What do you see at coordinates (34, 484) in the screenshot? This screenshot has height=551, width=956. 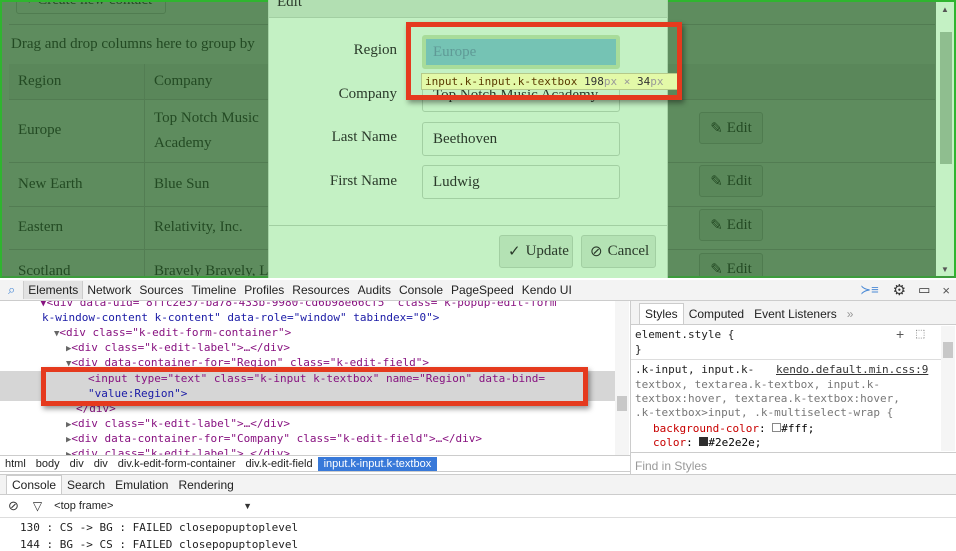 I see `drawer-tab-console: Console` at bounding box center [34, 484].